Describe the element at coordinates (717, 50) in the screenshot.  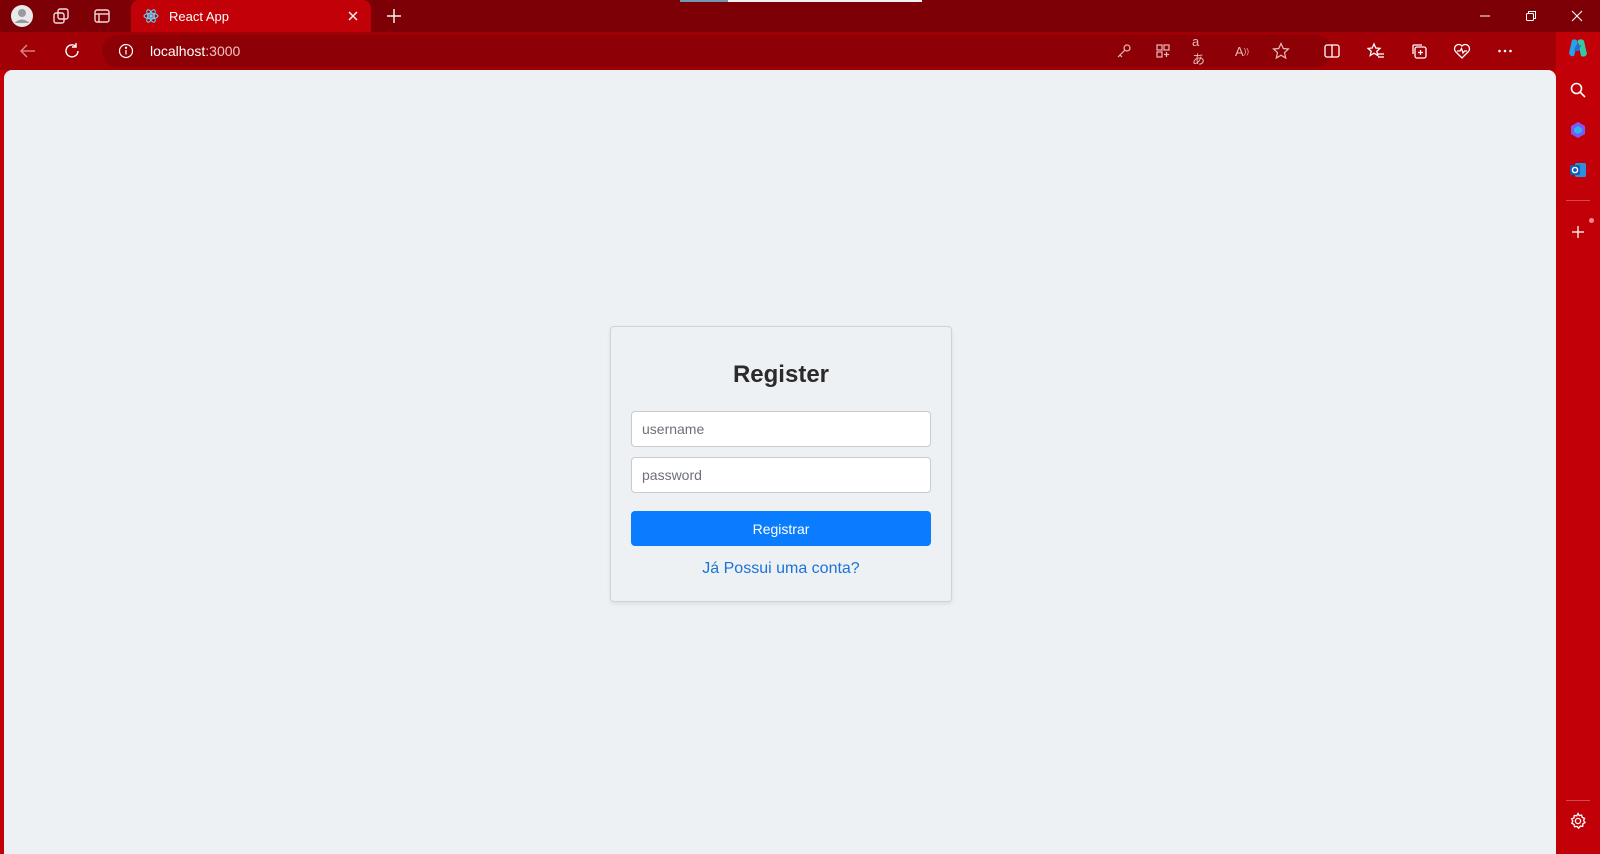
I see `address-bar: localhost:3000 aあ A))` at that location.